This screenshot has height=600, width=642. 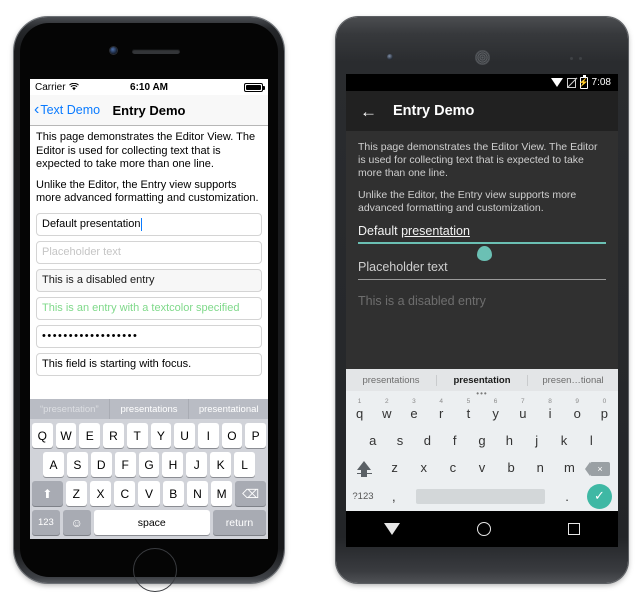 What do you see at coordinates (151, 522) in the screenshot?
I see `space-key: space` at bounding box center [151, 522].